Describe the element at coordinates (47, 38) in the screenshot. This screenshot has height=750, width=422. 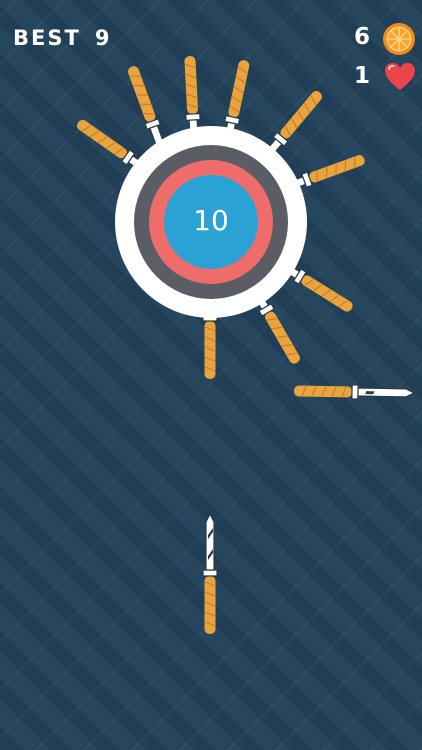
I see `best-label: BEST` at that location.